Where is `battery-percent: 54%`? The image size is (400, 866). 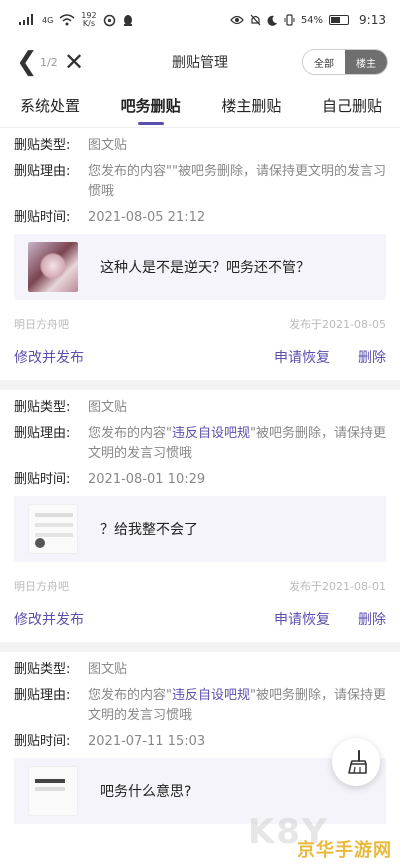 battery-percent: 54% is located at coordinates (312, 20).